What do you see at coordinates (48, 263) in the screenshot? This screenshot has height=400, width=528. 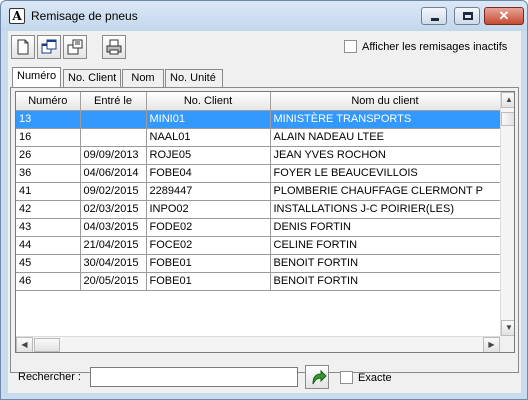 I see `cell-numero: 45` at bounding box center [48, 263].